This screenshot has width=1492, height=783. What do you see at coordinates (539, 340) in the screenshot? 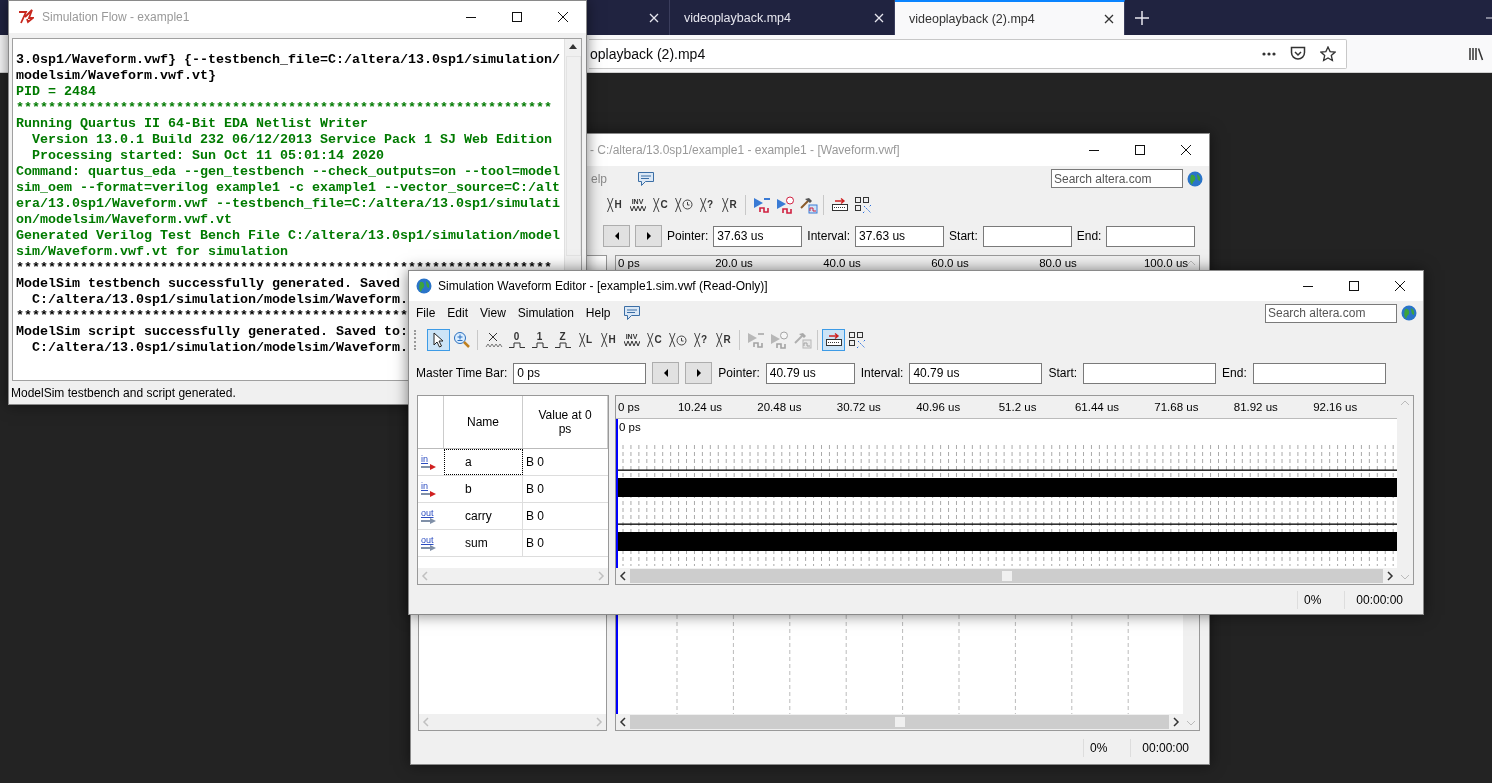
I see `level-value-button: 1` at bounding box center [539, 340].